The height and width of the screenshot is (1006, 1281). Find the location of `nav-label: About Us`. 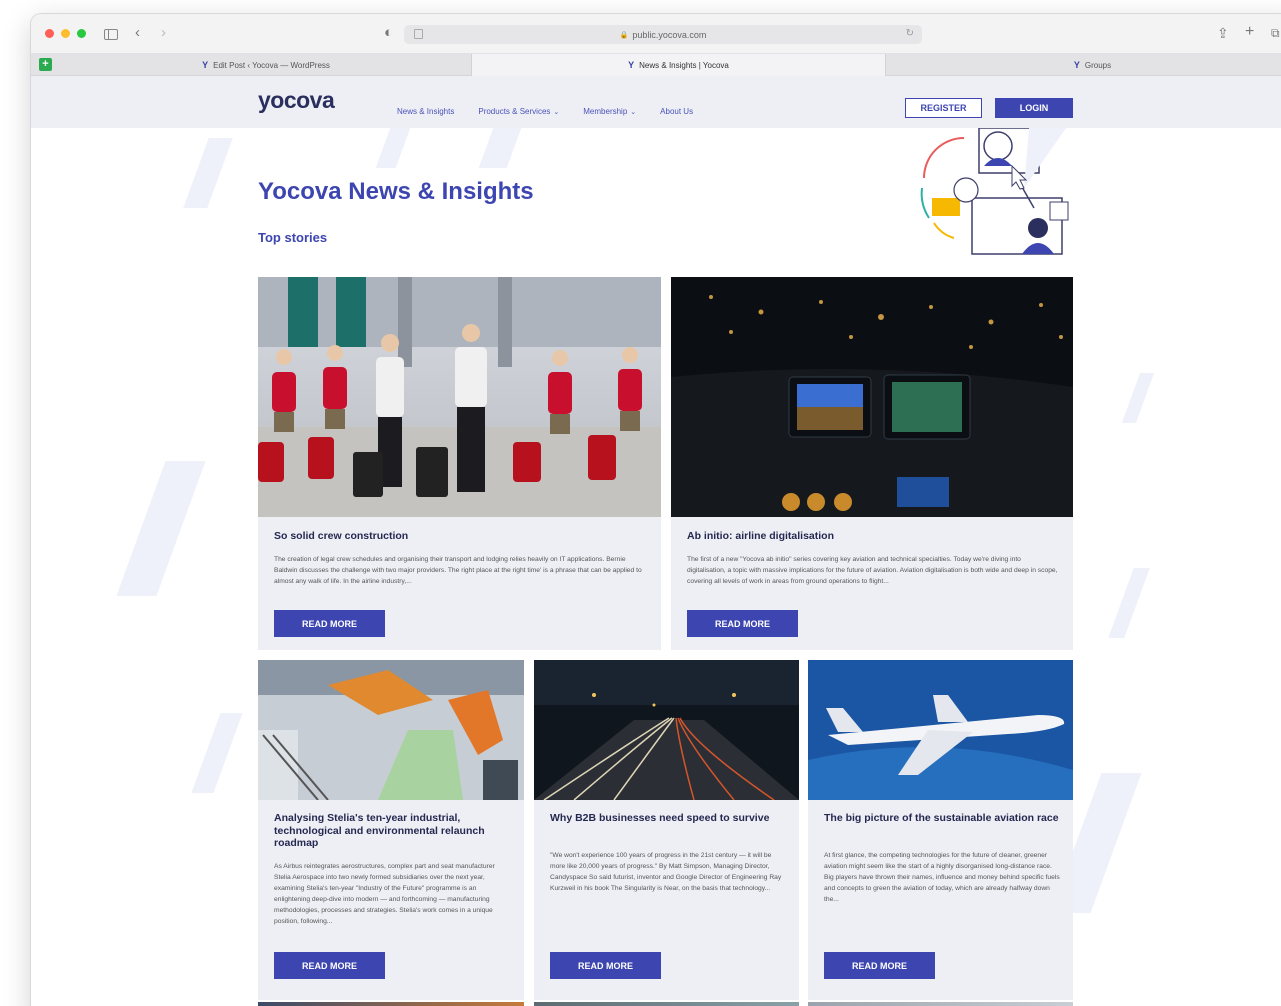

nav-label: About Us is located at coordinates (677, 111).